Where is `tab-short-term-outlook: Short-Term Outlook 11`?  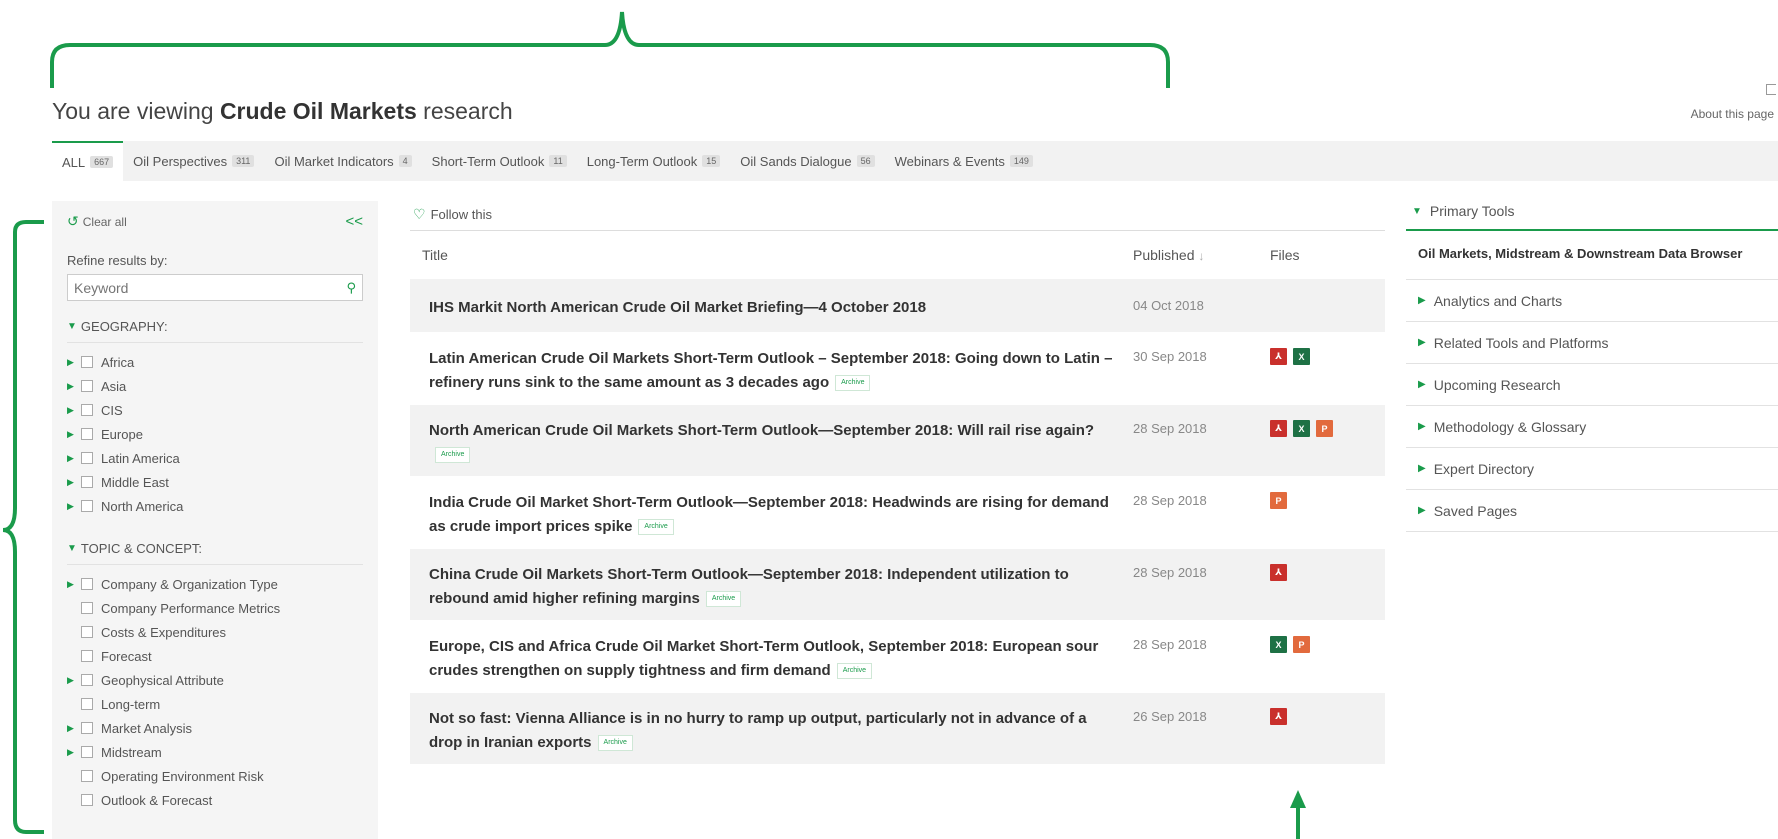
tab-short-term-outlook: Short-Term Outlook 11 is located at coordinates (499, 161).